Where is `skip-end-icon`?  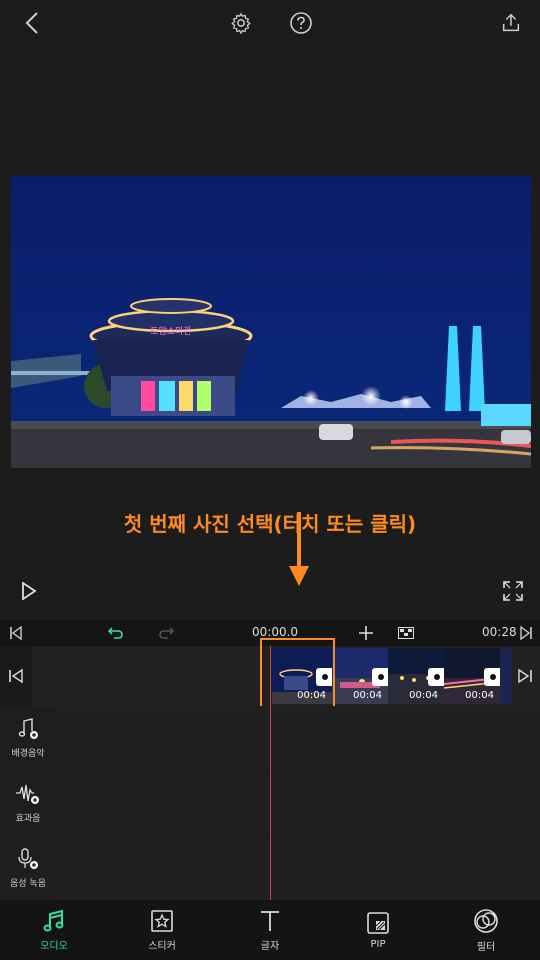 skip-end-icon is located at coordinates (526, 633).